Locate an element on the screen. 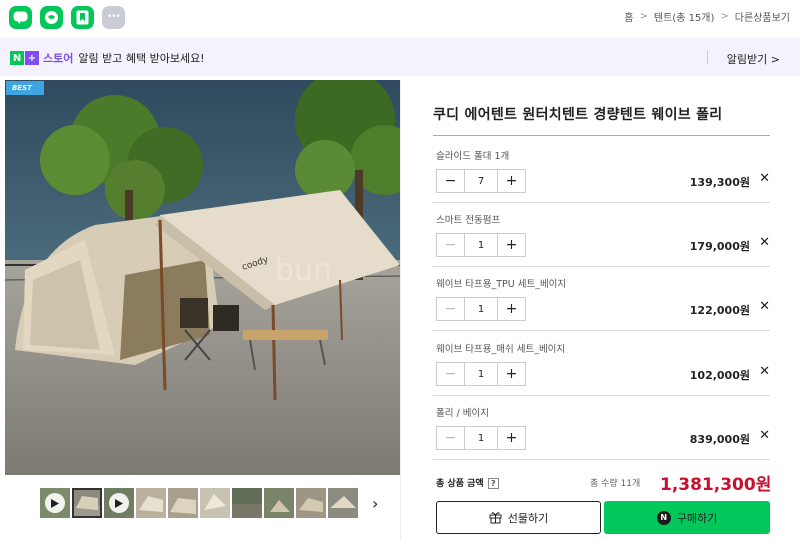 This screenshot has width=800, height=540. quantity-value: 7 is located at coordinates (481, 181).